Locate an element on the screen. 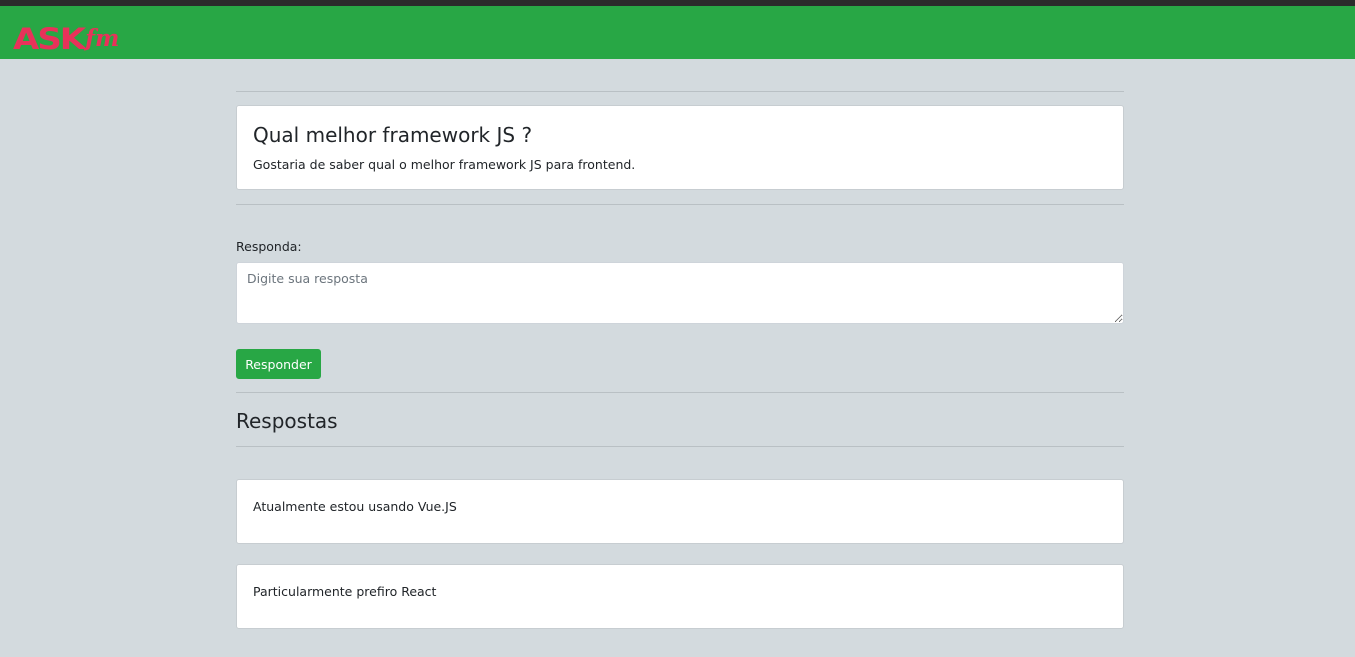  submit-reply-button: Responder is located at coordinates (278, 364).